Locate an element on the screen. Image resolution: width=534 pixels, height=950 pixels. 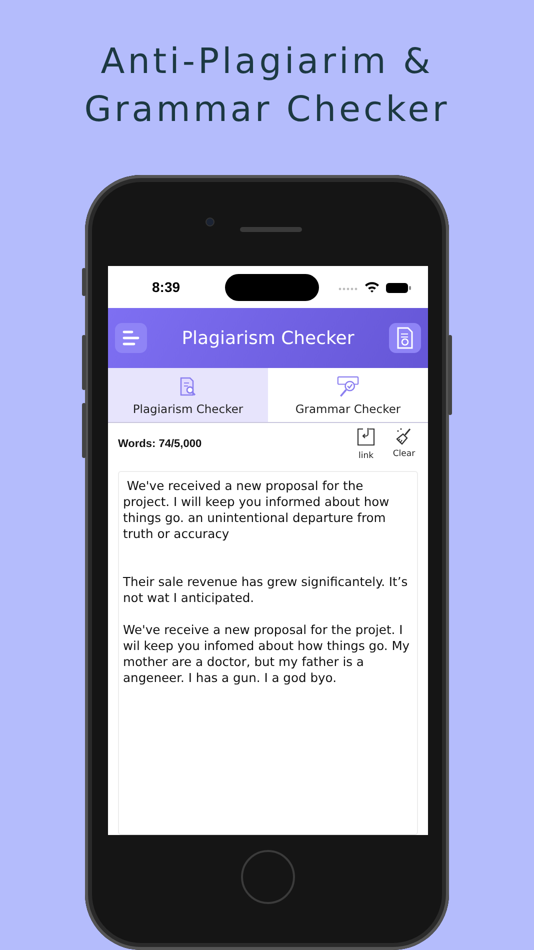
text-paragraph: We've receive a new proposal for the projet. I wil keep you infomed about how things go. My mother are a doctor, but my father is a angeneer. I has a gun. I a god byo. is located at coordinates (267, 654).